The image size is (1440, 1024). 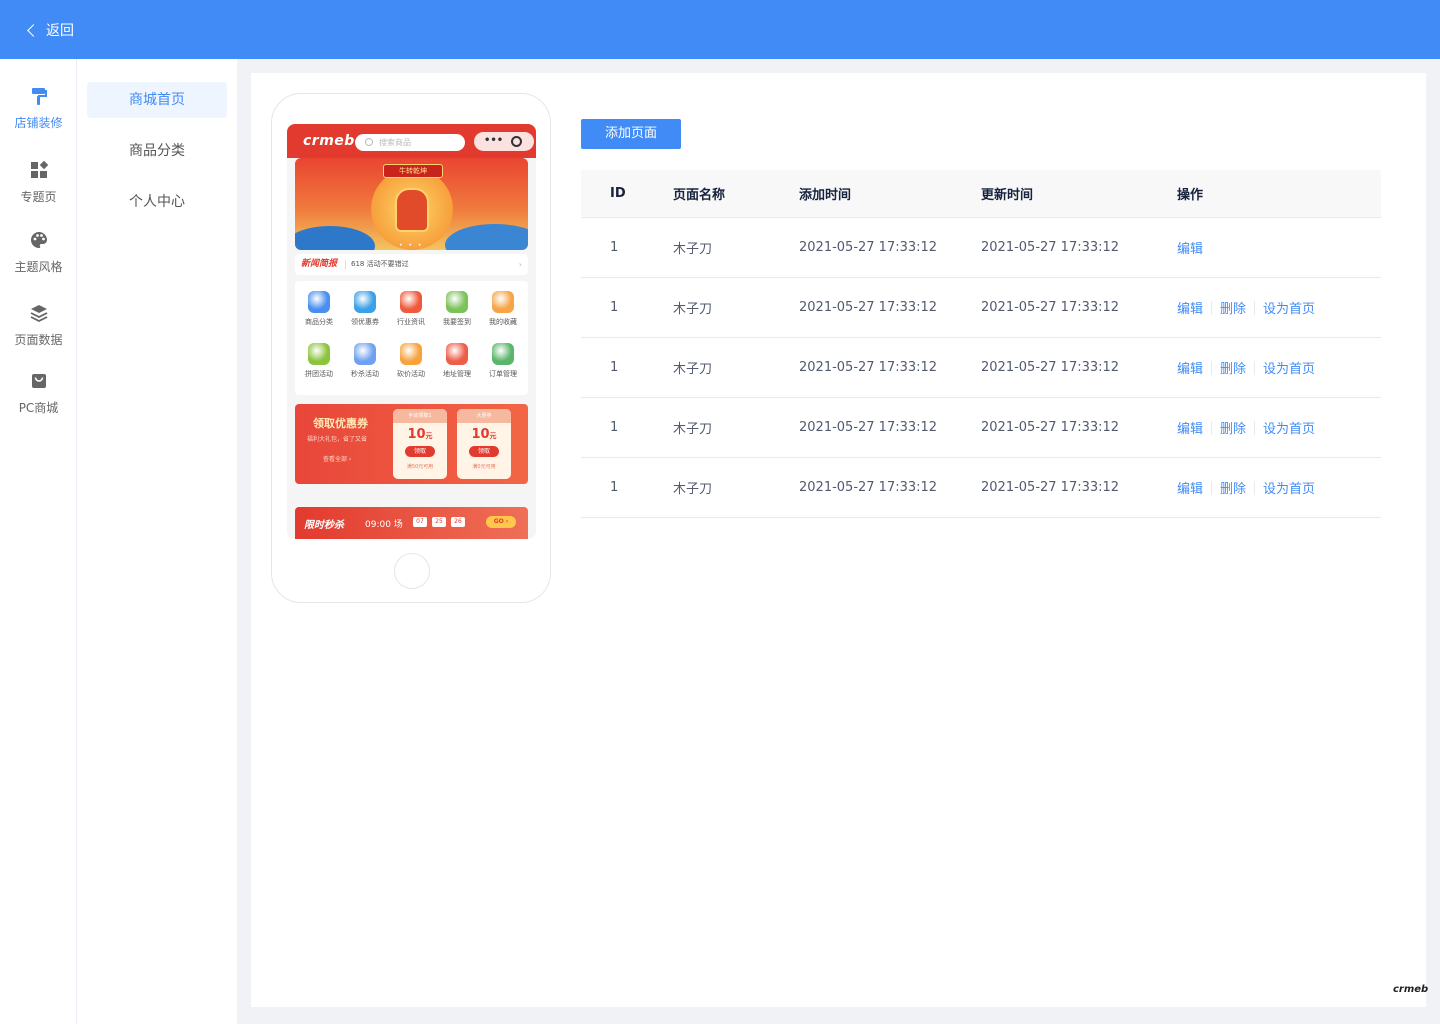 What do you see at coordinates (38, 240) in the screenshot?
I see `palette-icon` at bounding box center [38, 240].